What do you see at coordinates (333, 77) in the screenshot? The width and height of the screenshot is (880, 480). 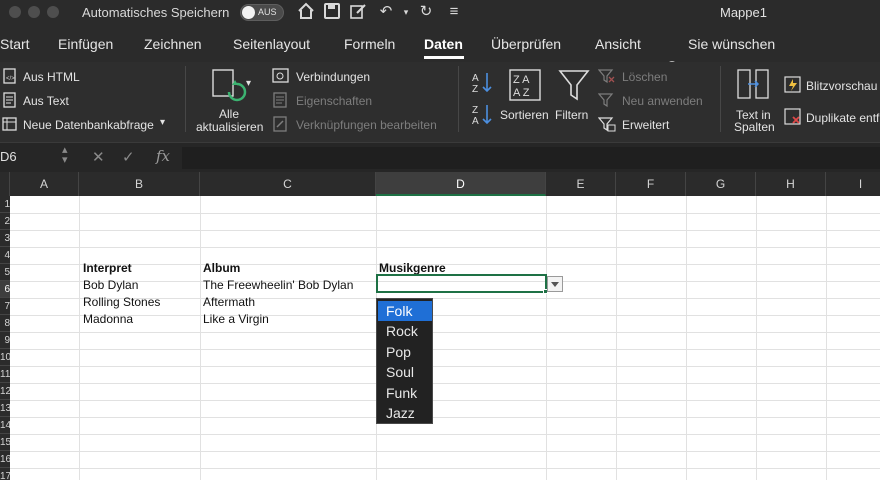 I see `connections-button: Verbindungen` at bounding box center [333, 77].